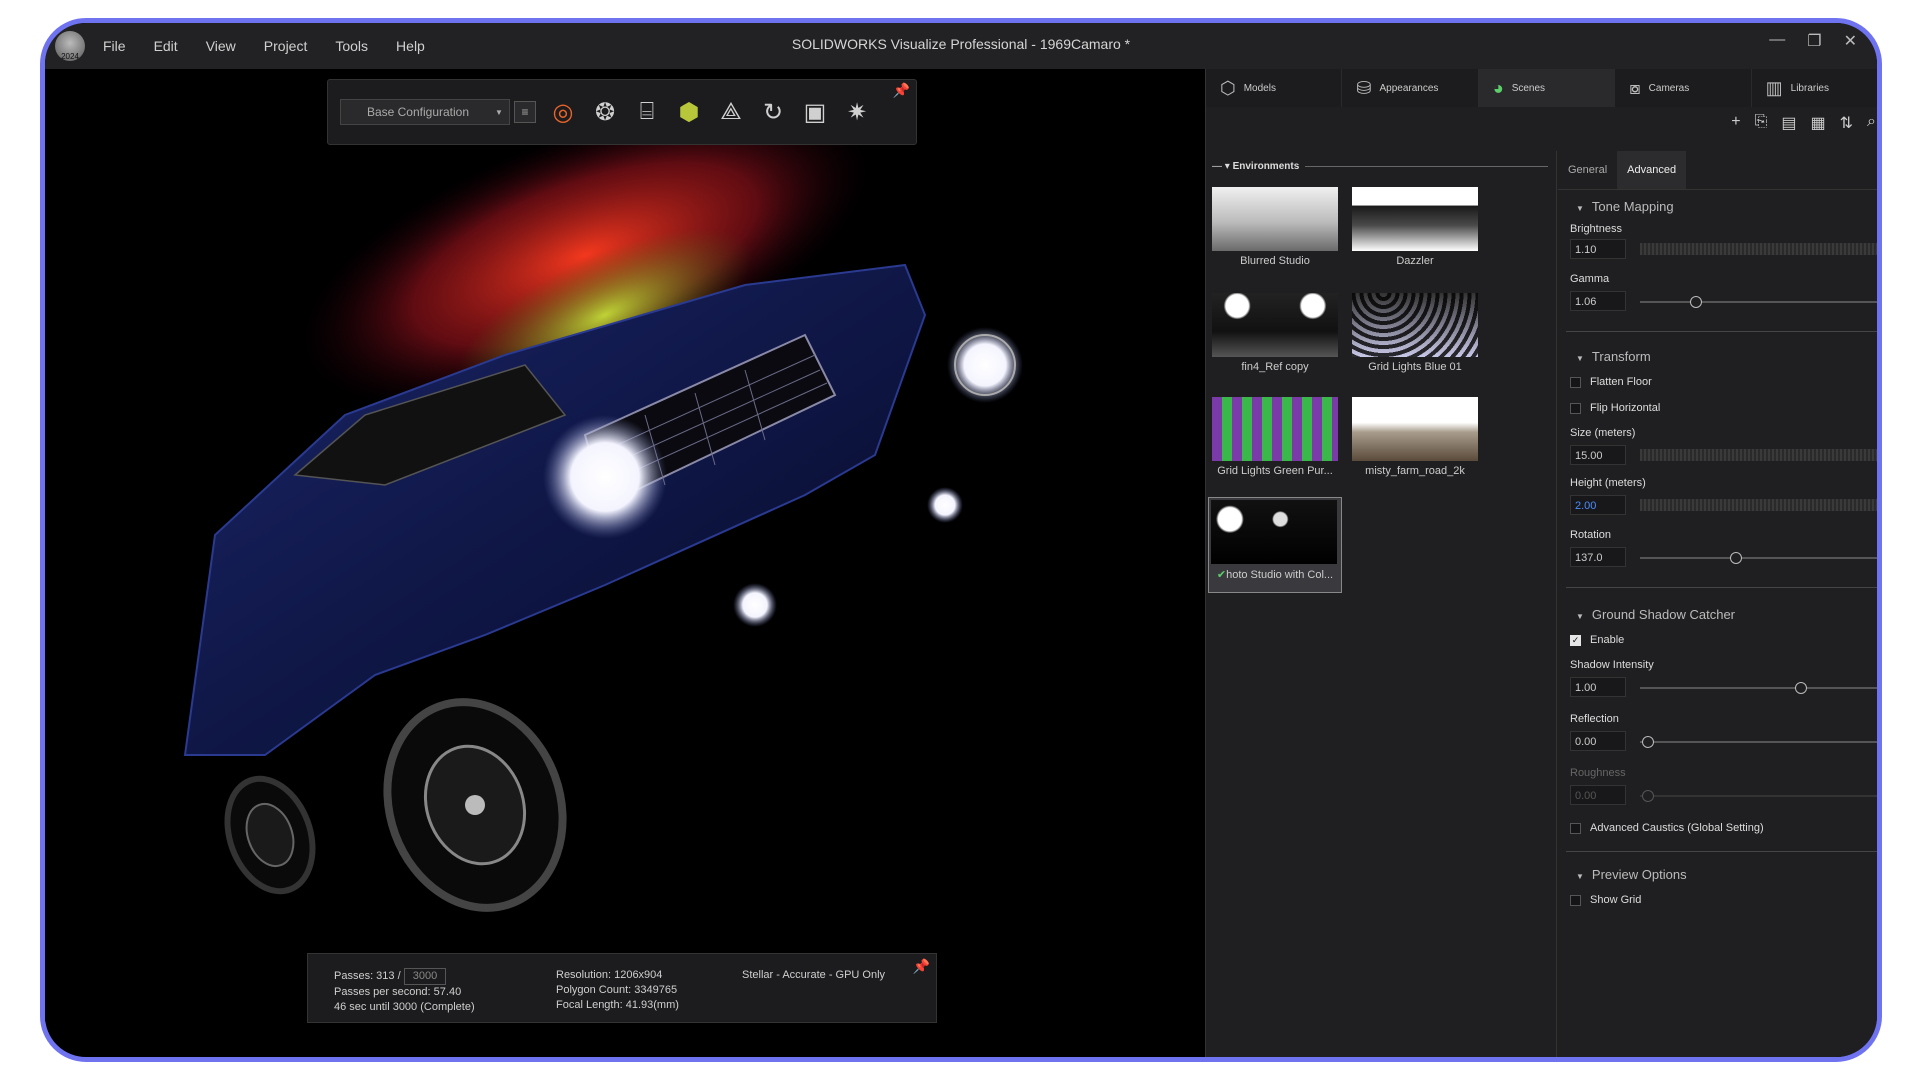 The image size is (1920, 1080). Describe the element at coordinates (1788, 123) in the screenshot. I see `layout-icon: ▤` at that location.